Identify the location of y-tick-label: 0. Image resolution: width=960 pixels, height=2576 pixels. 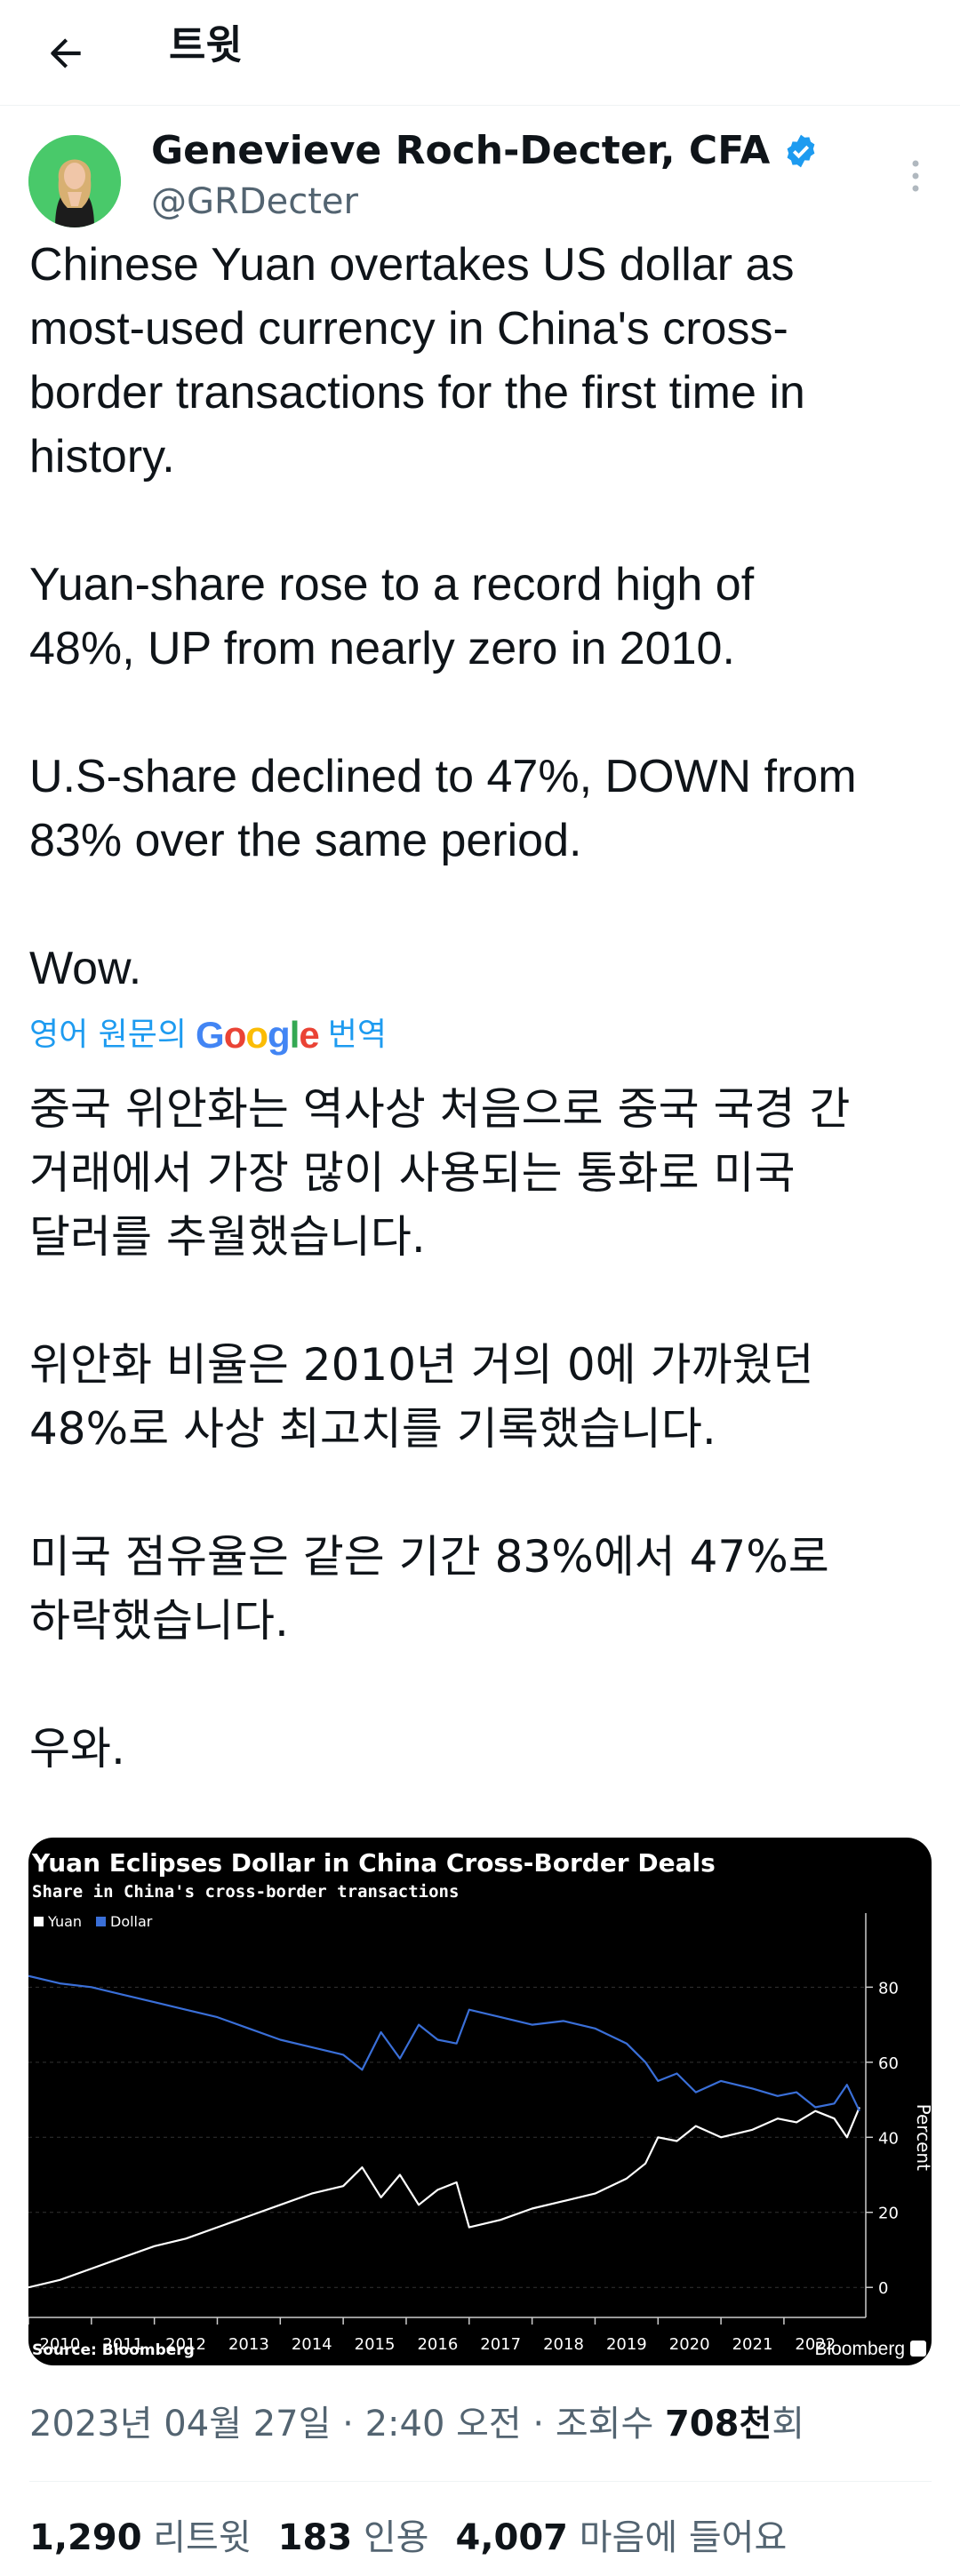
(883, 2288).